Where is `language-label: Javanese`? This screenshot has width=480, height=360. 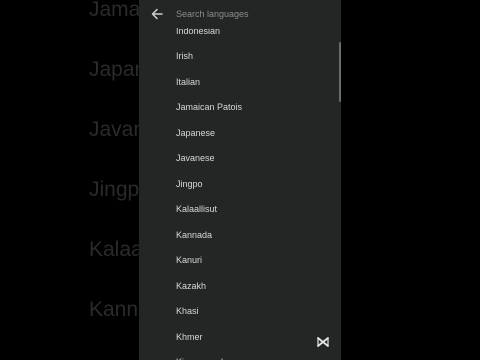
language-label: Javanese is located at coordinates (195, 158).